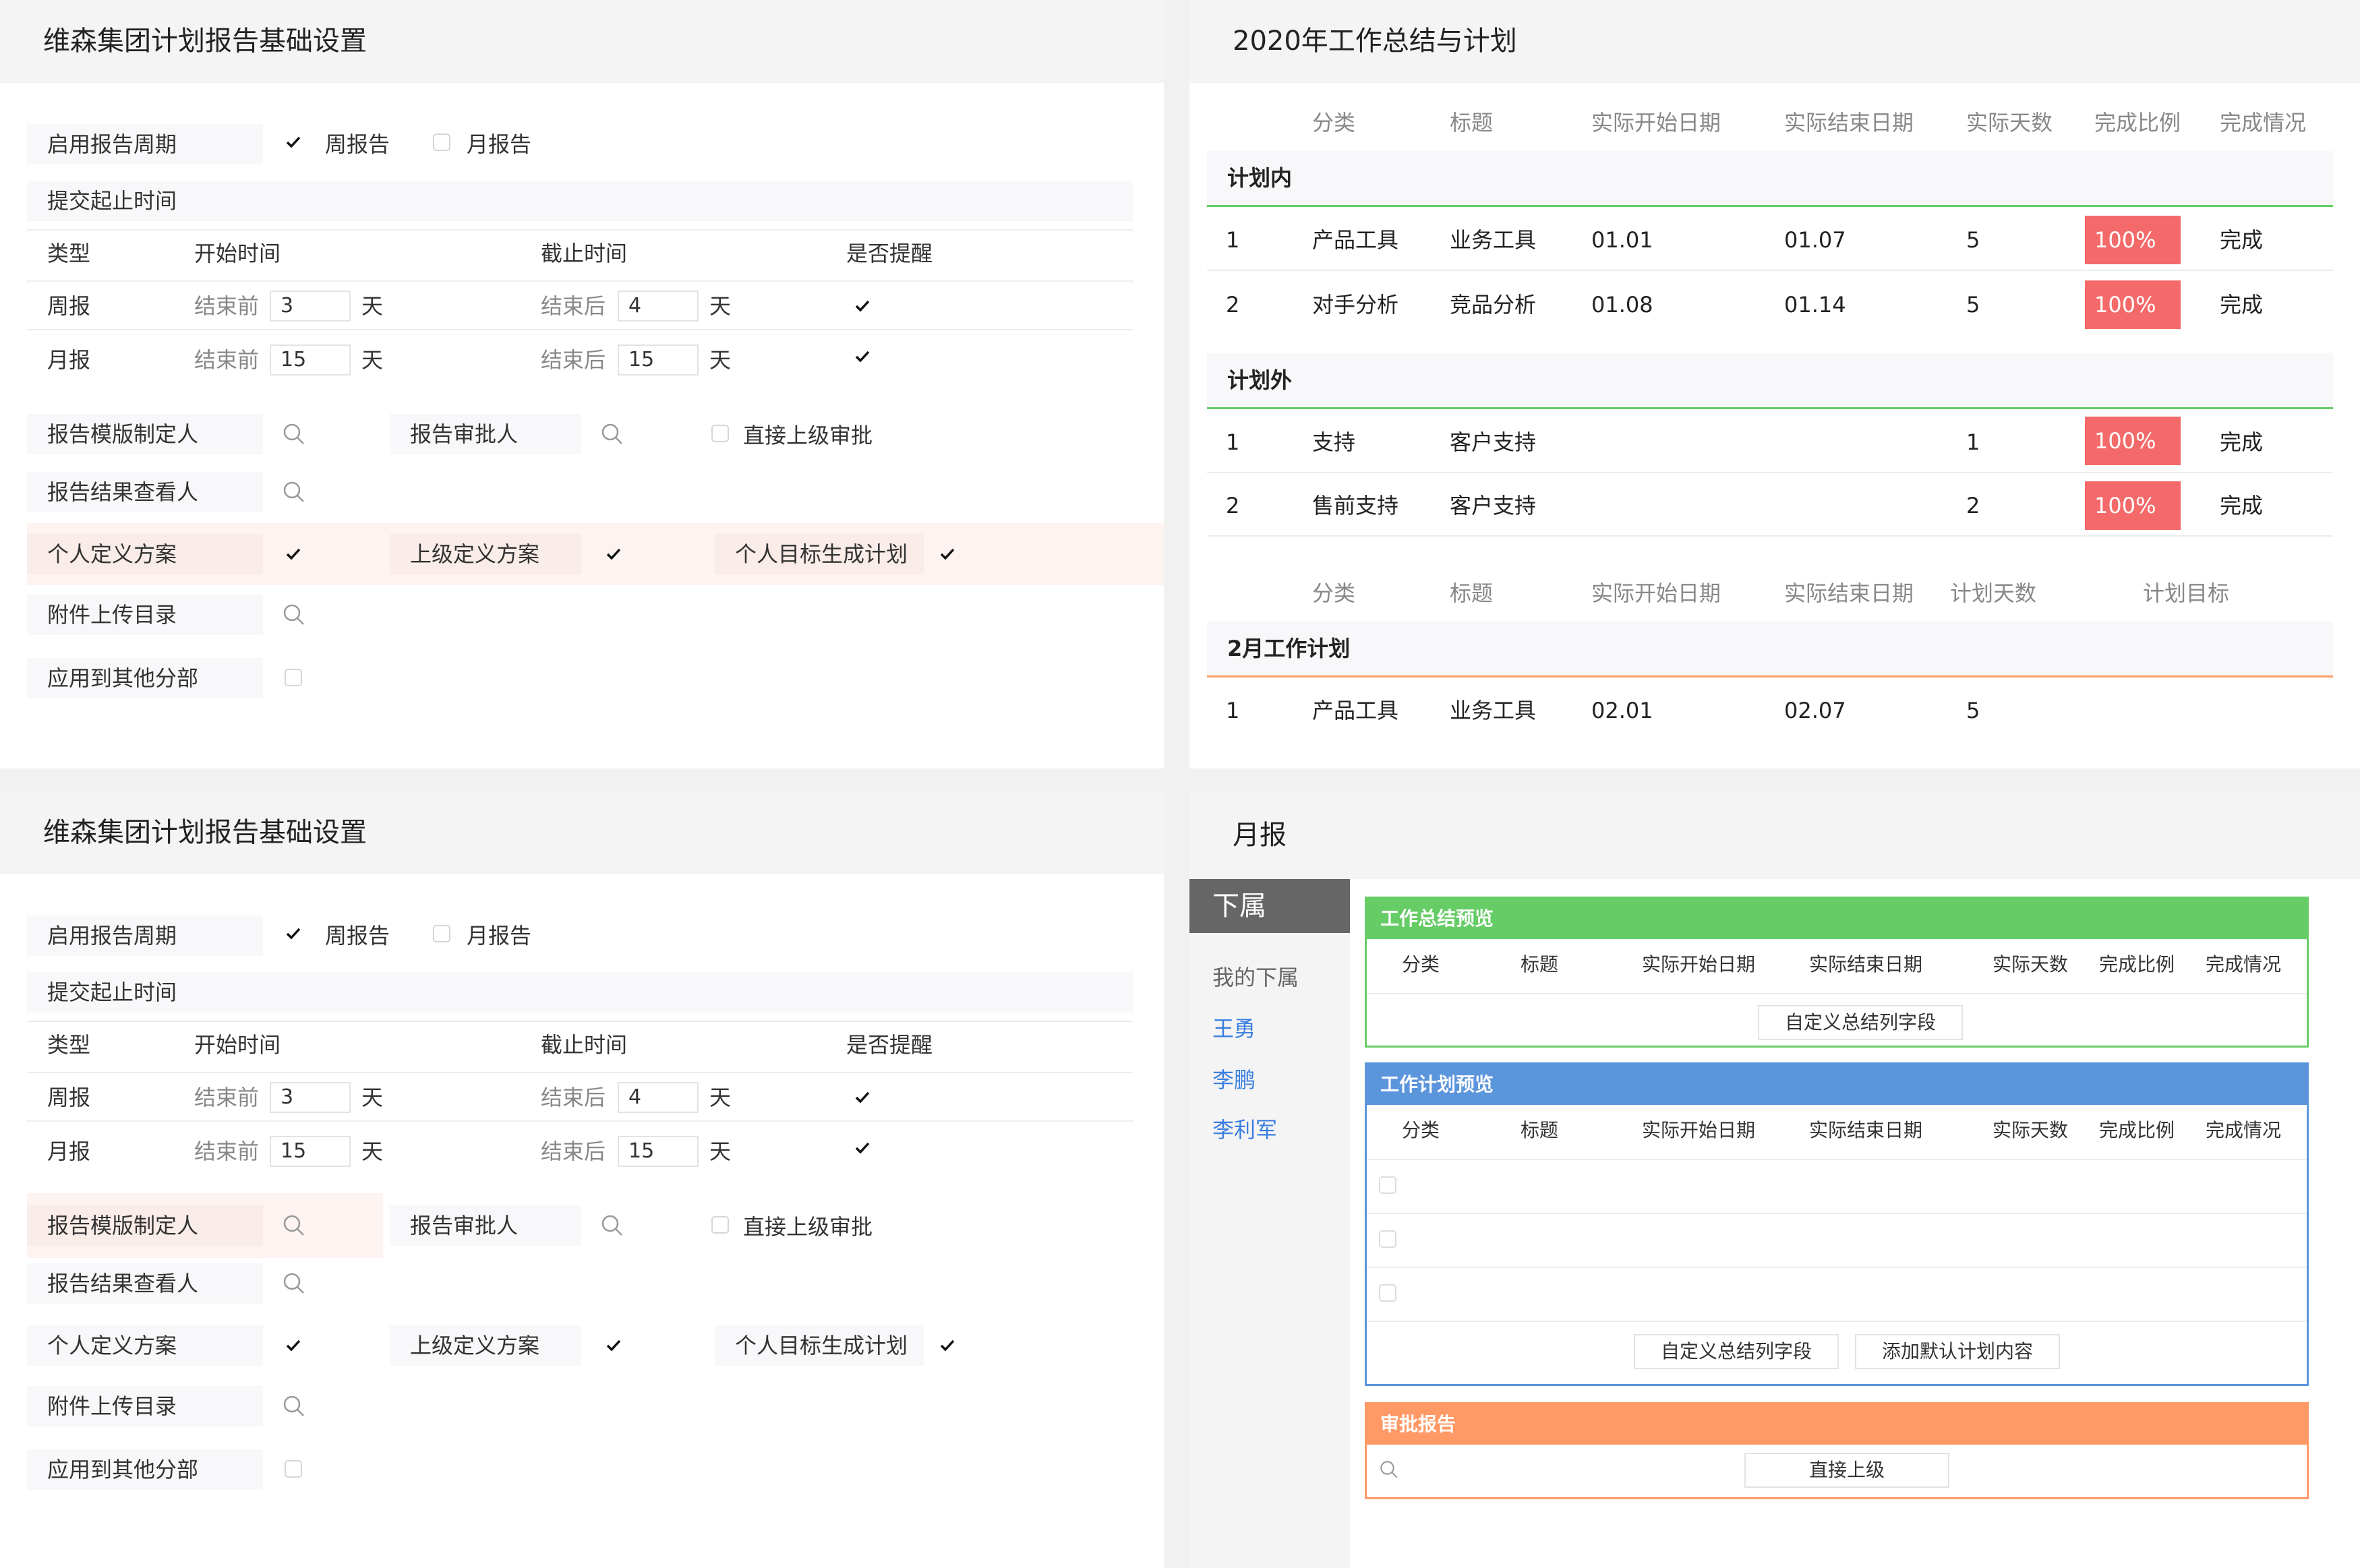  I want to click on col-header: 分类, so click(1421, 964).